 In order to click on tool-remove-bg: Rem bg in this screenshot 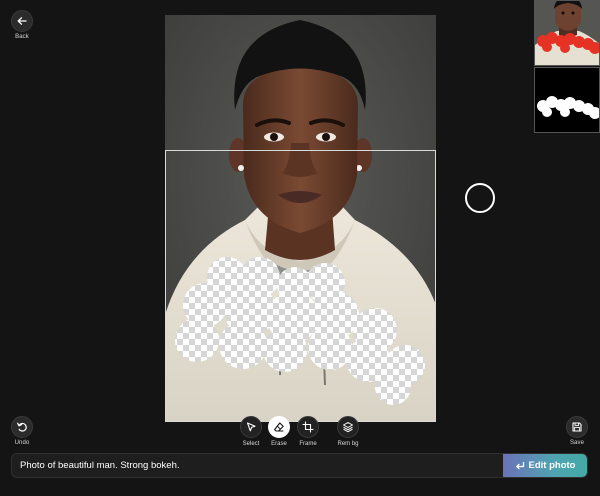, I will do `click(348, 431)`.